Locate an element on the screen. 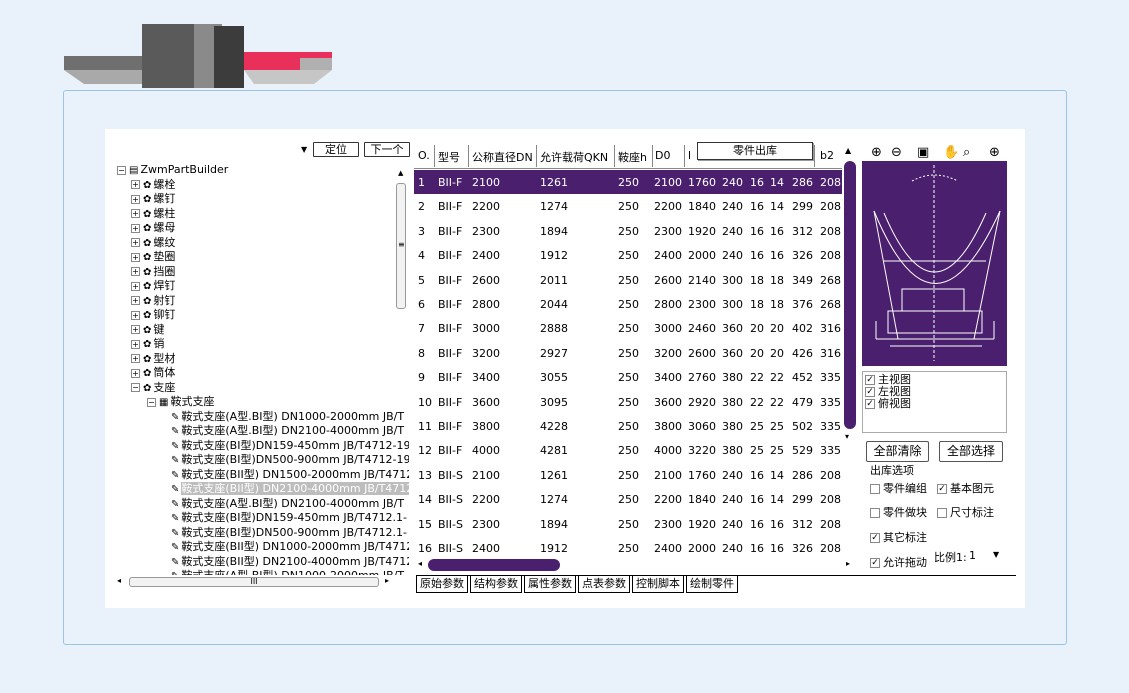  tree-category: + ✿ 销 is located at coordinates (147, 344).